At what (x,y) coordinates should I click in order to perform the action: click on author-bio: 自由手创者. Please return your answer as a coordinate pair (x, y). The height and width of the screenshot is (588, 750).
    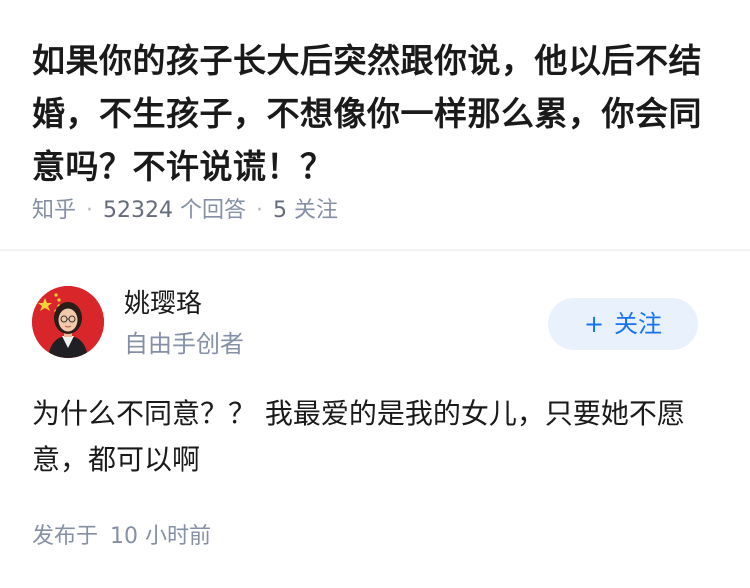
    Looking at the image, I should click on (184, 344).